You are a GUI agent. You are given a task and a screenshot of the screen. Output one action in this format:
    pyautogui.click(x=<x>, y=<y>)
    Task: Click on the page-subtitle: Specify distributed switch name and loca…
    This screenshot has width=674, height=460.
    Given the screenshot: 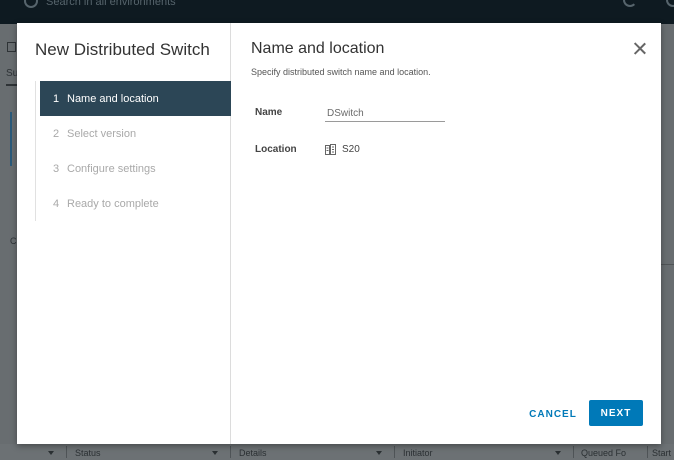 What is the action you would take?
    pyautogui.click(x=341, y=72)
    